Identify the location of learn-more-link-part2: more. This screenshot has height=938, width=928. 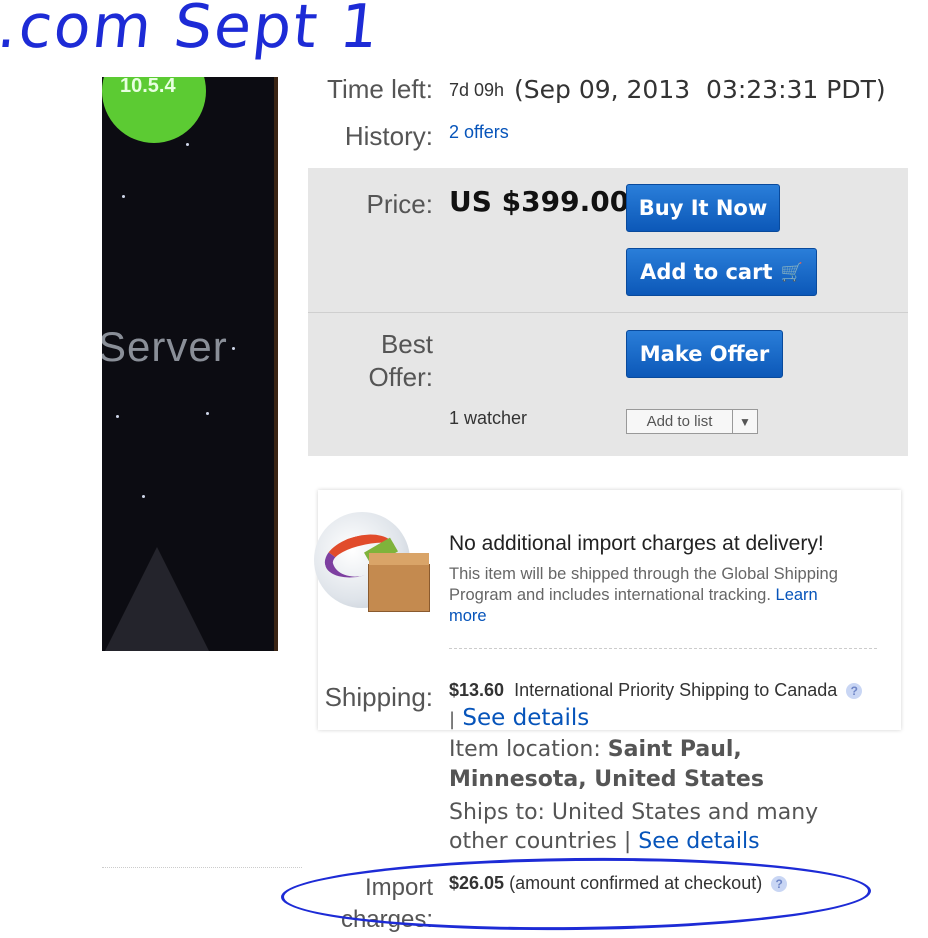
(468, 616).